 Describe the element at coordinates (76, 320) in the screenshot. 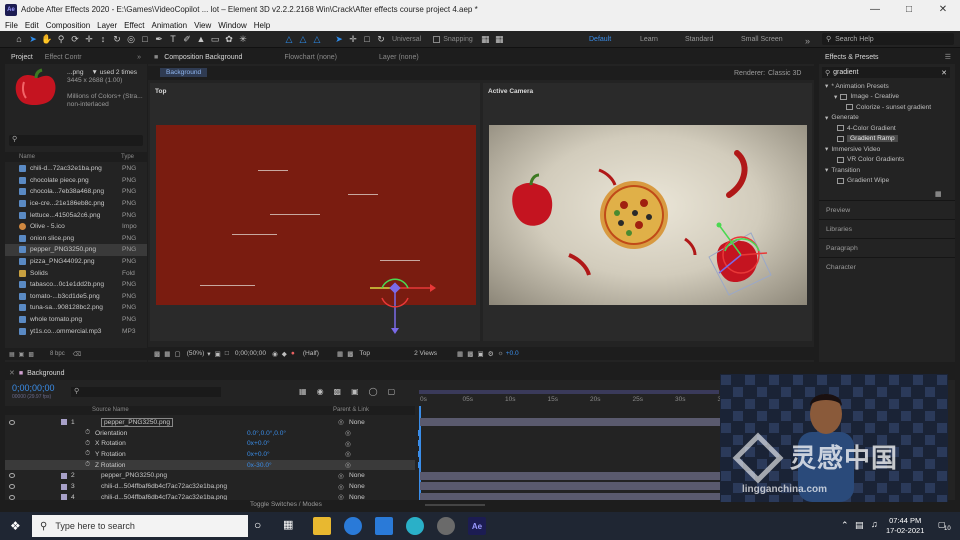

I see `project-item: whole tomato.png PNG` at that location.